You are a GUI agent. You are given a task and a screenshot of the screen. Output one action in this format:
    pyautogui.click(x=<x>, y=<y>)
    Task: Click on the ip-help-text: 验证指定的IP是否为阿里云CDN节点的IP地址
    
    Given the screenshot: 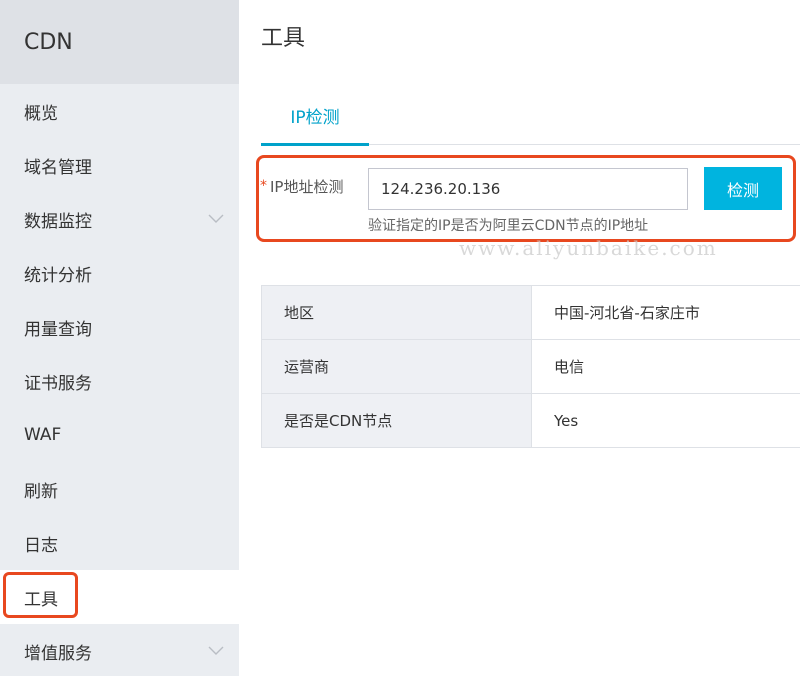 What is the action you would take?
    pyautogui.click(x=508, y=226)
    